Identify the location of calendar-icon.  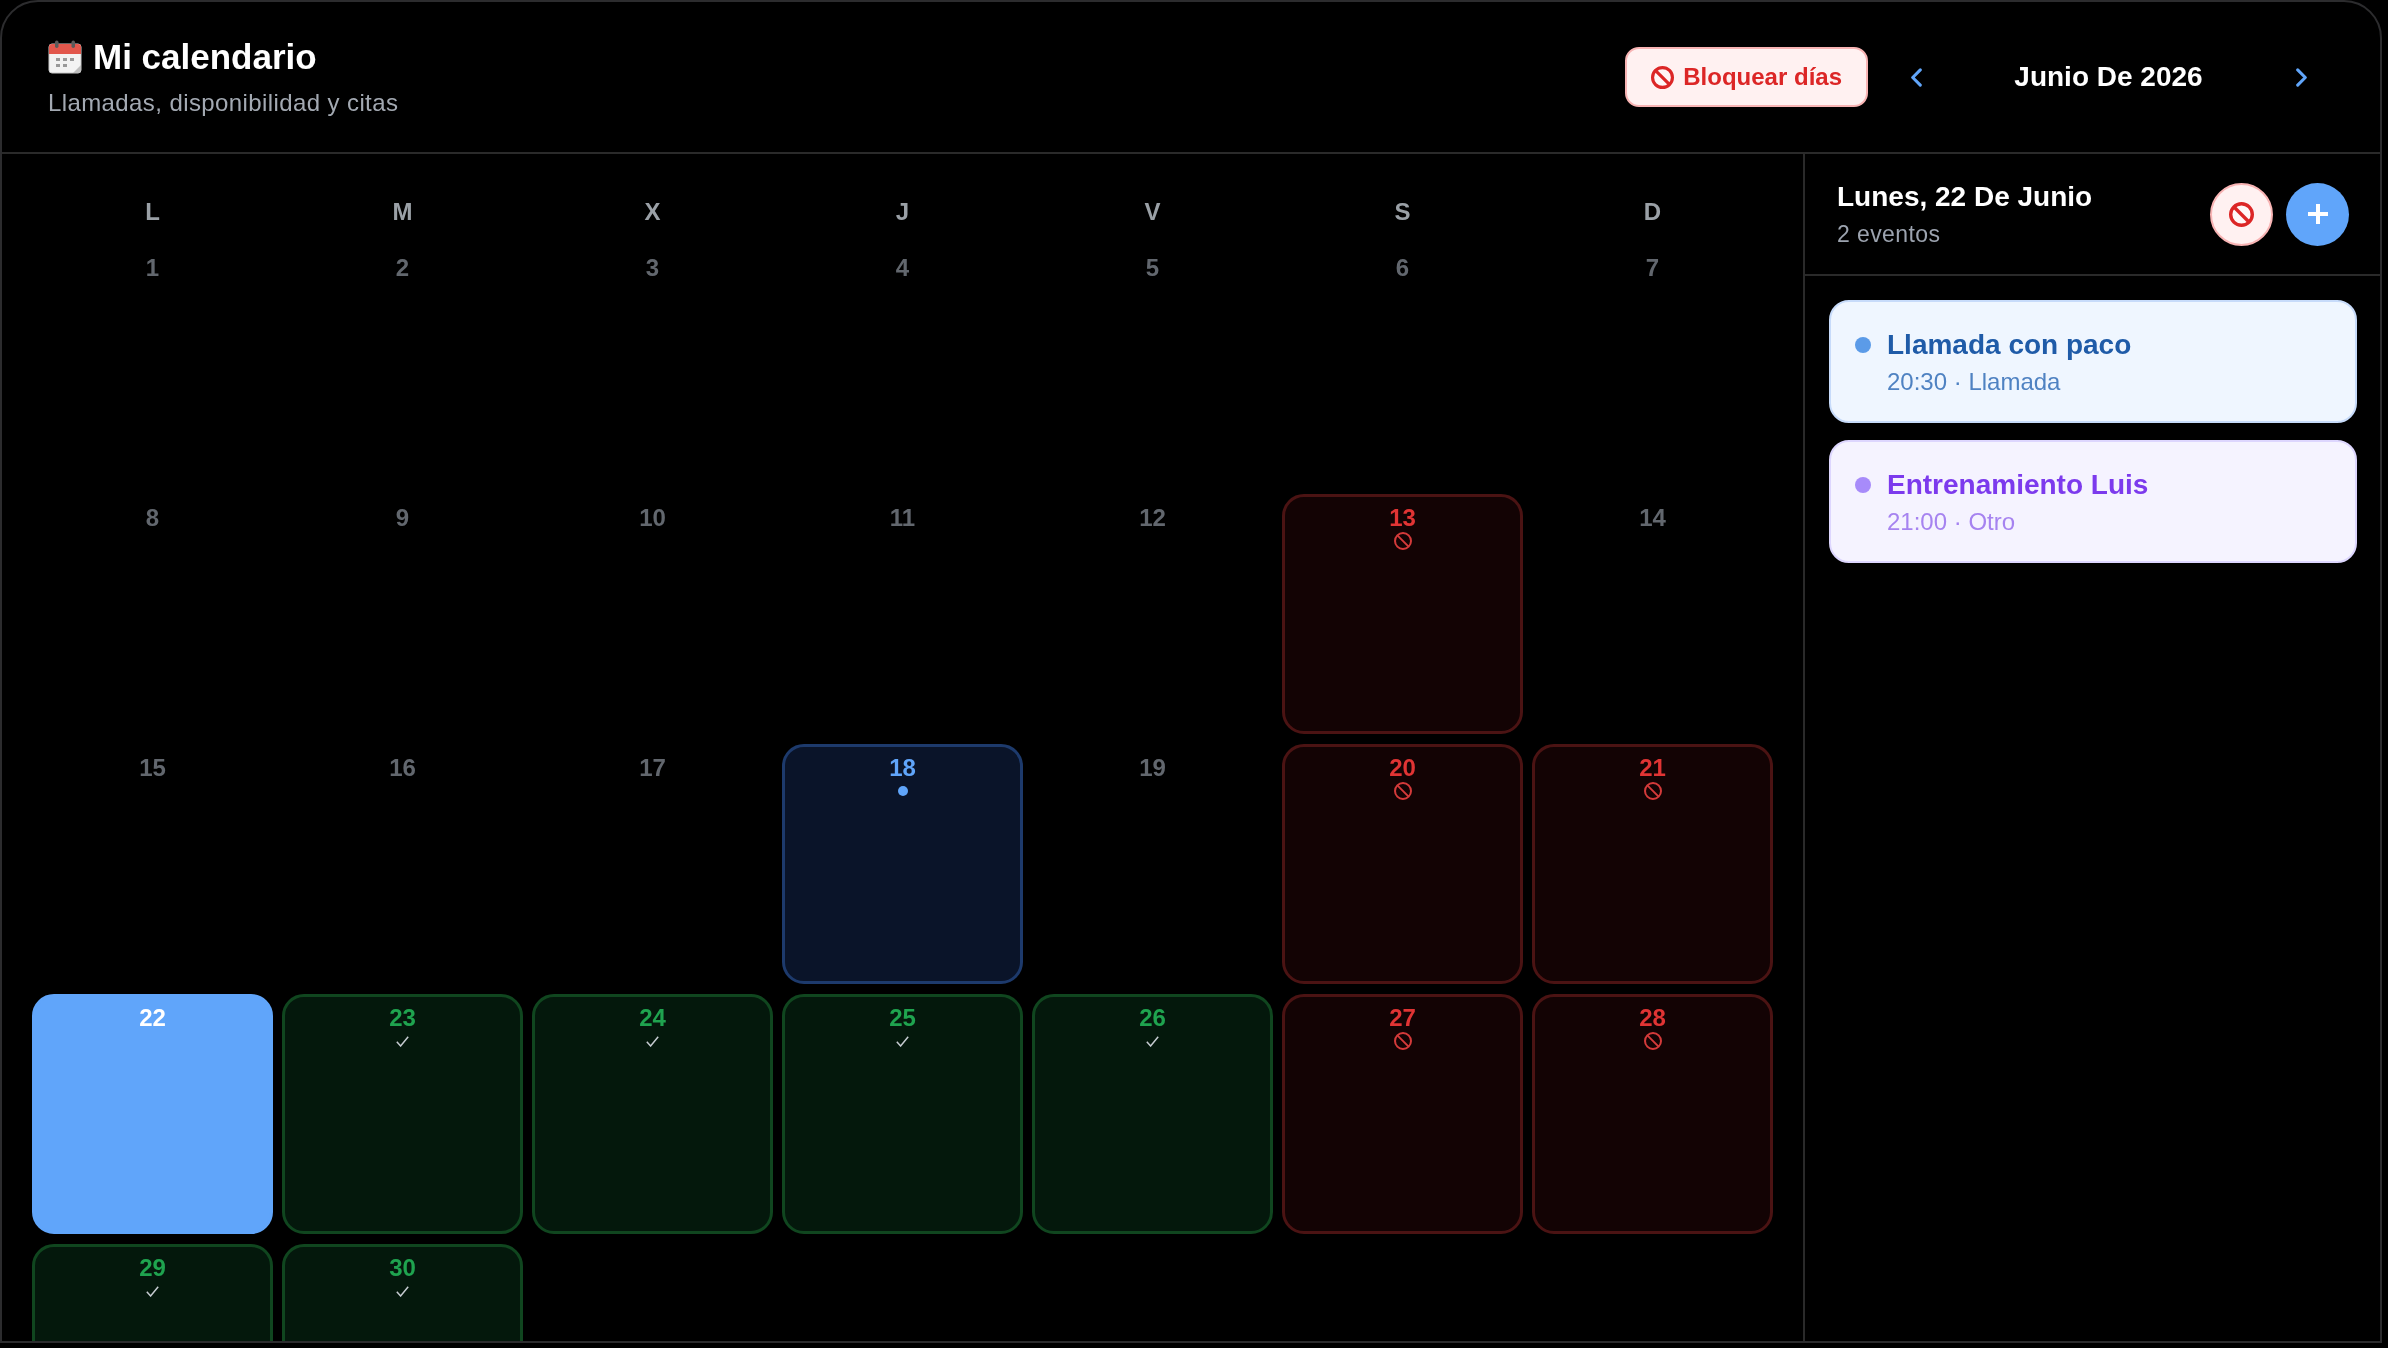
(65, 57).